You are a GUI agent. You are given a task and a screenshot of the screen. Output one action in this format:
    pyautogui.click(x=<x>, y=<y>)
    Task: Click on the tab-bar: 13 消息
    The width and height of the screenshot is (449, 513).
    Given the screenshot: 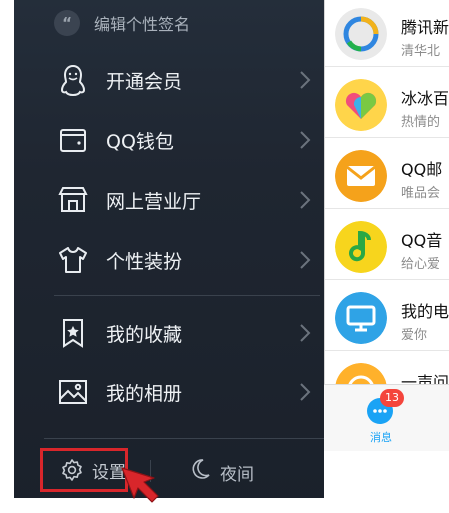 What is the action you would take?
    pyautogui.click(x=386, y=417)
    